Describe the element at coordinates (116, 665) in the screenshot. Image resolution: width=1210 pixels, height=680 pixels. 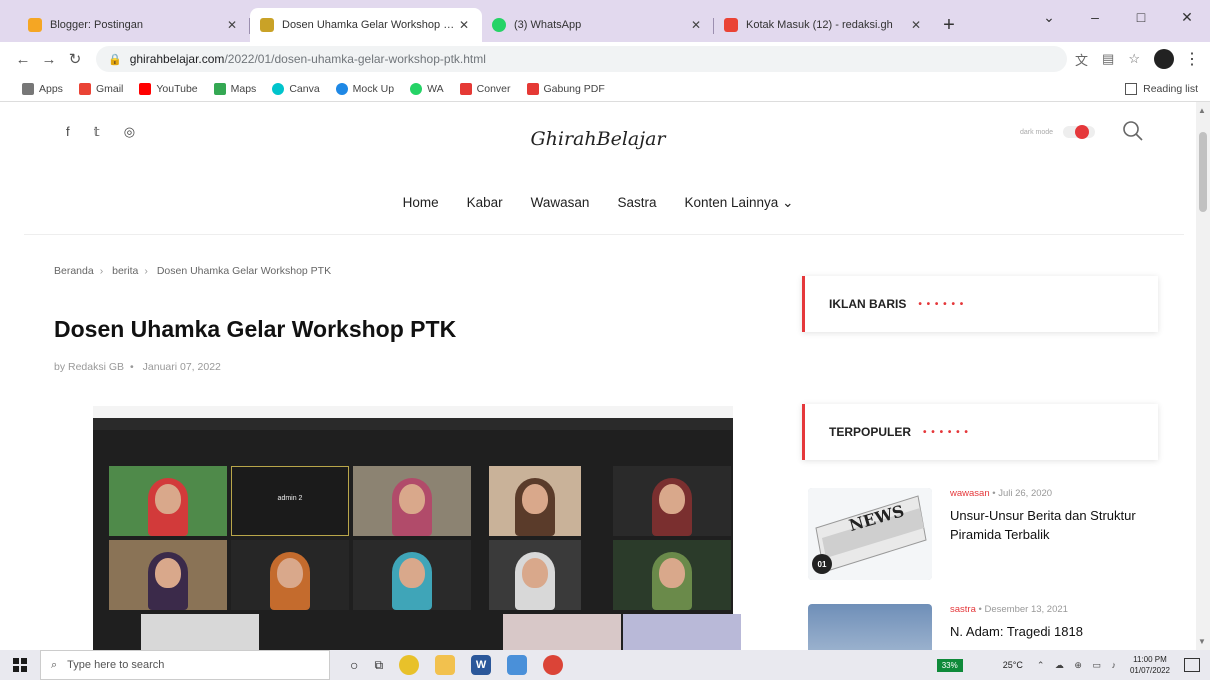
I see `taskbar-search-placeholder: Type here to search` at that location.